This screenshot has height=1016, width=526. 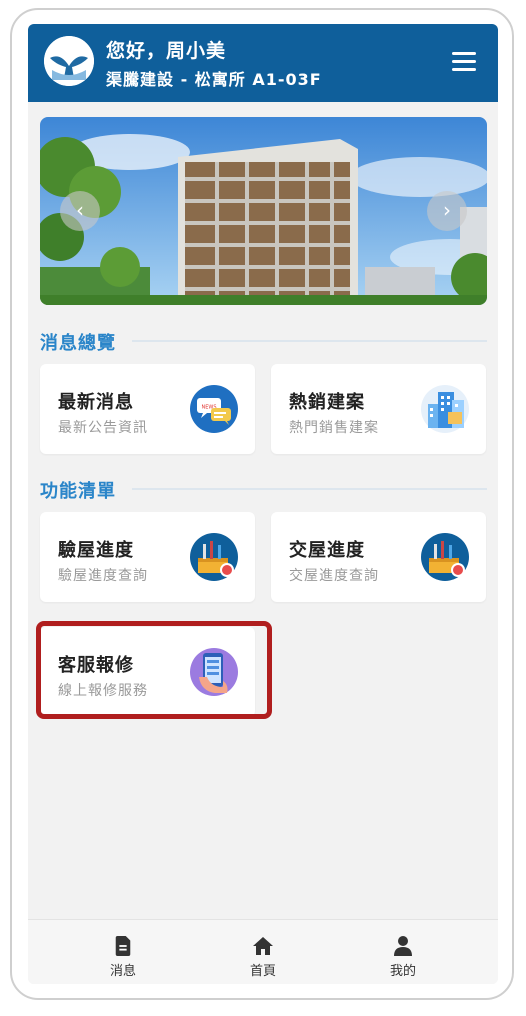 What do you see at coordinates (154, 670) in the screenshot?
I see `card-customer-repair: 客服報修 線上報修服務` at bounding box center [154, 670].